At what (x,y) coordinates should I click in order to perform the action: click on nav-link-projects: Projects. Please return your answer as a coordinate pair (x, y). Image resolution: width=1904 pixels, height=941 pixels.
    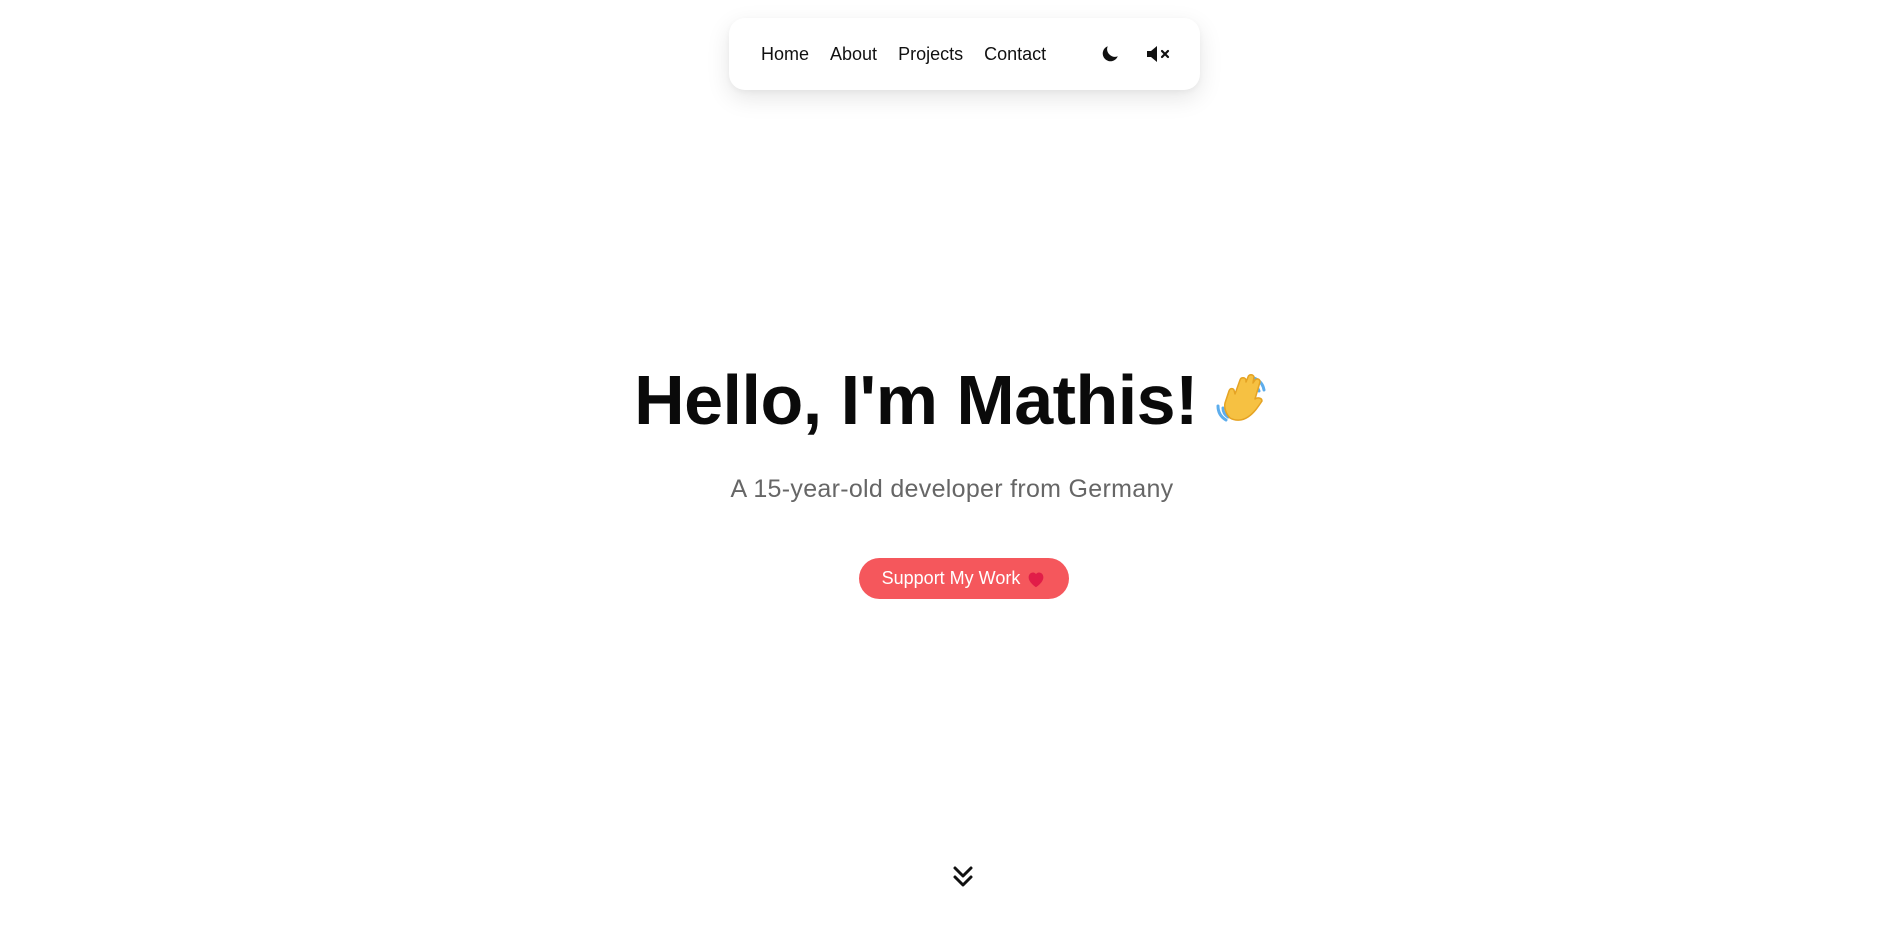
    Looking at the image, I should click on (930, 54).